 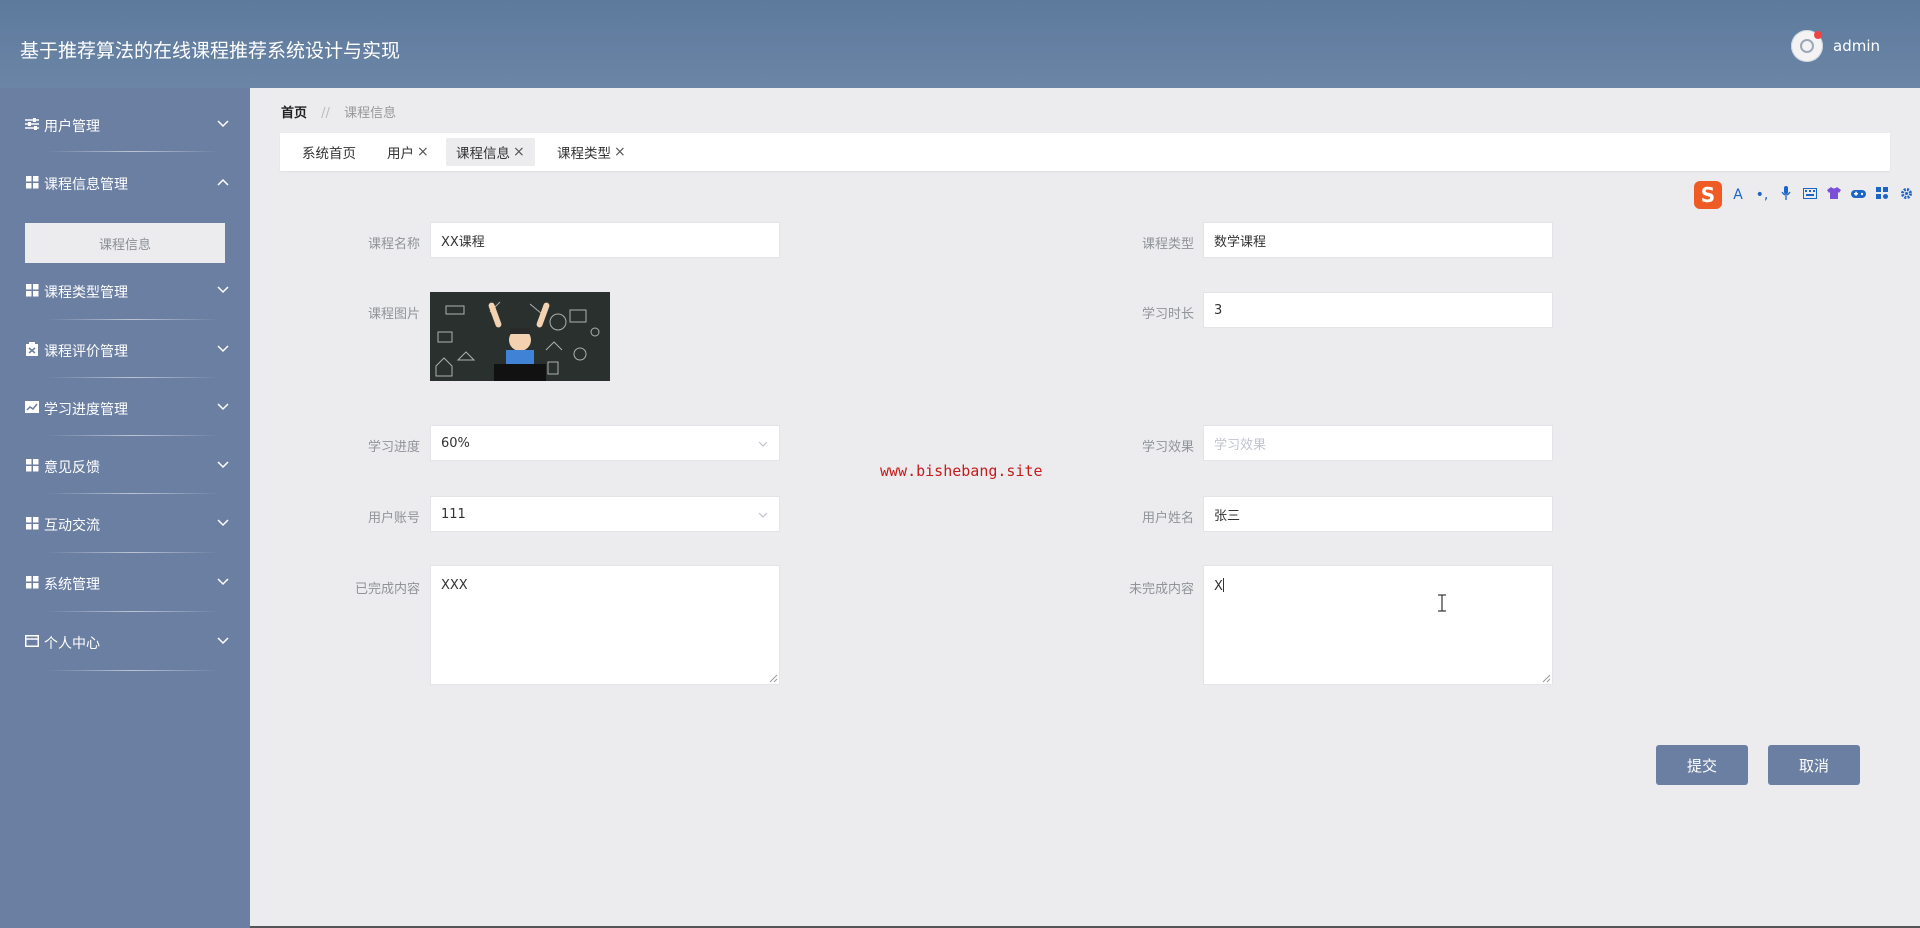 I want to click on tabs-bar: 系统首页 用户 × 课程信息 × 课程类型 ×, so click(x=1085, y=152).